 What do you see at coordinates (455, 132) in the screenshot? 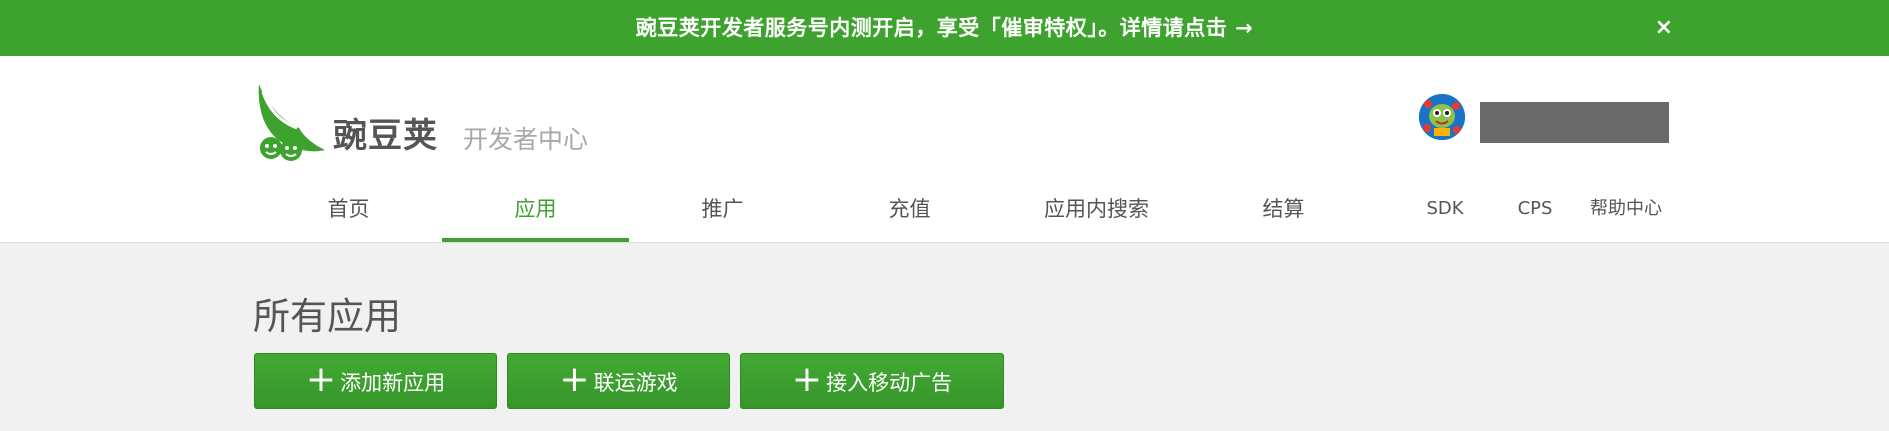
I see `logo: 豌豆荚 开发者中心` at bounding box center [455, 132].